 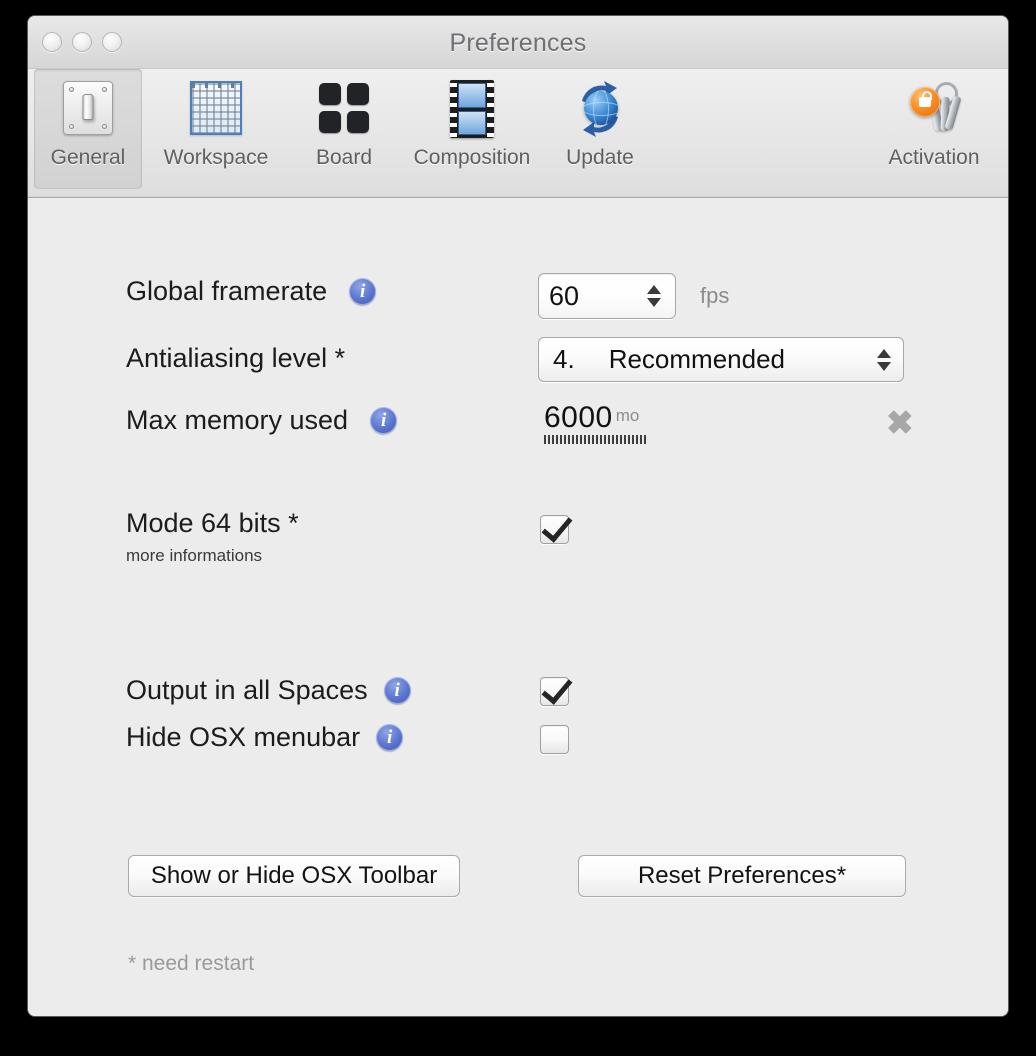 I want to click on reset-group: Reset Preferences*, so click(x=742, y=876).